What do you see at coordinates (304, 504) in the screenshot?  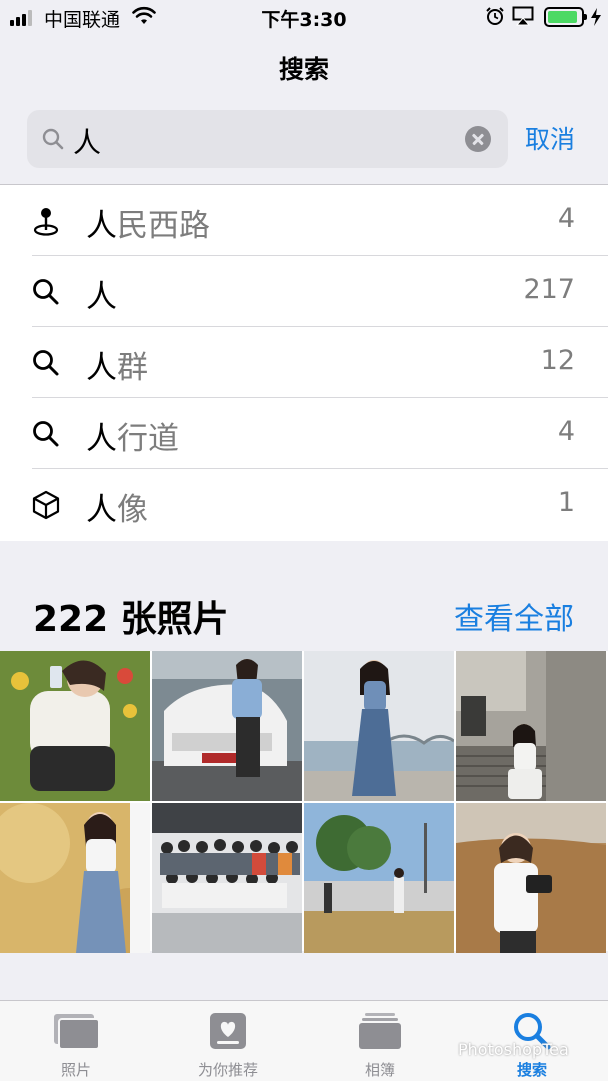 I see `list-item: 人像 1` at bounding box center [304, 504].